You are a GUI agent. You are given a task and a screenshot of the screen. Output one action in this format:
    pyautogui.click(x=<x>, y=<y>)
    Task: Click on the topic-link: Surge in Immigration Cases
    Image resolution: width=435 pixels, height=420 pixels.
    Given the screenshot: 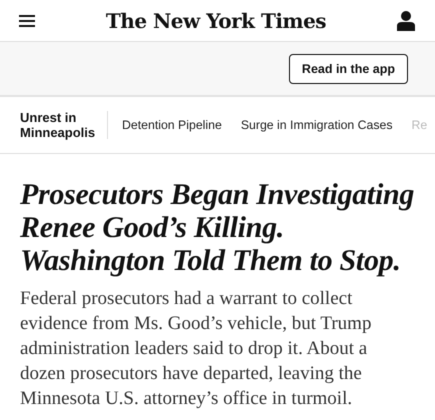 What is the action you would take?
    pyautogui.click(x=316, y=125)
    